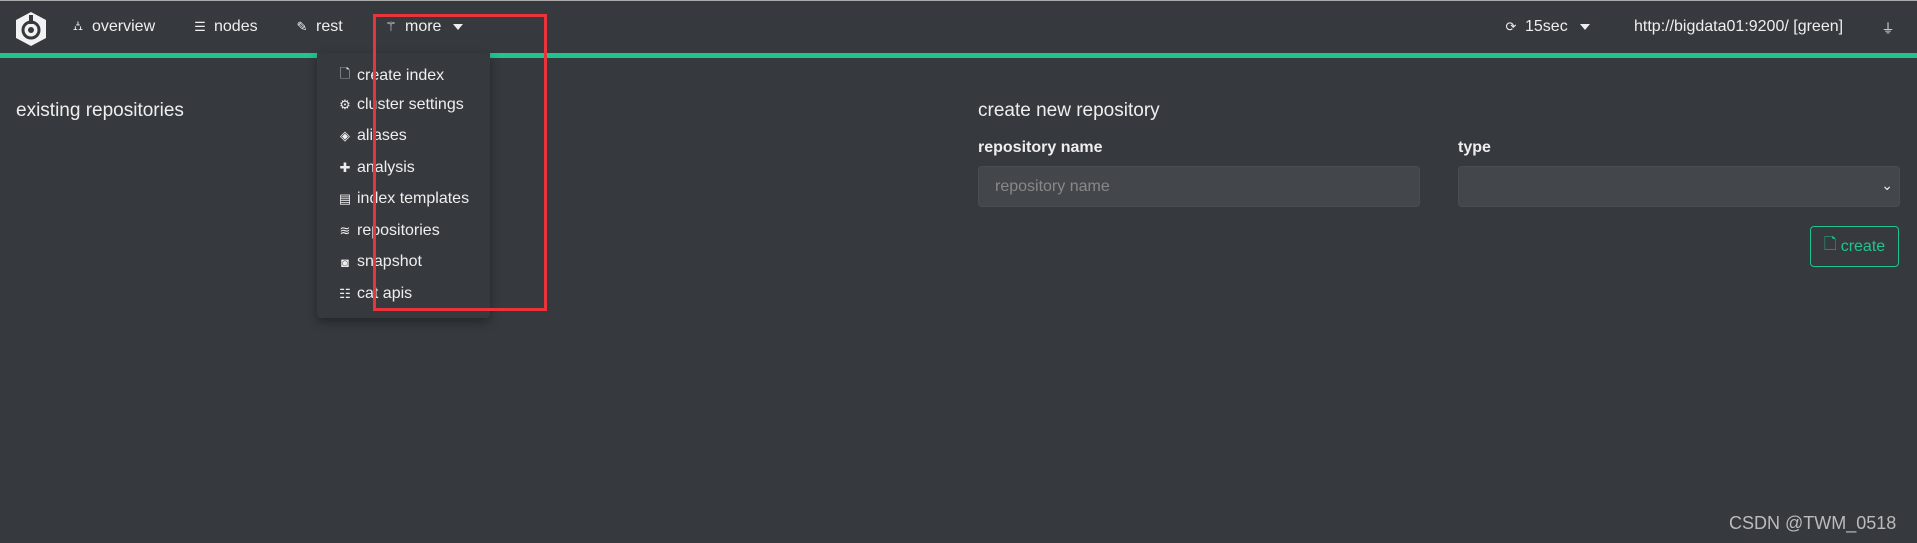 This screenshot has height=543, width=1917. I want to click on menu-item-analysis: ✚ analysis, so click(376, 168).